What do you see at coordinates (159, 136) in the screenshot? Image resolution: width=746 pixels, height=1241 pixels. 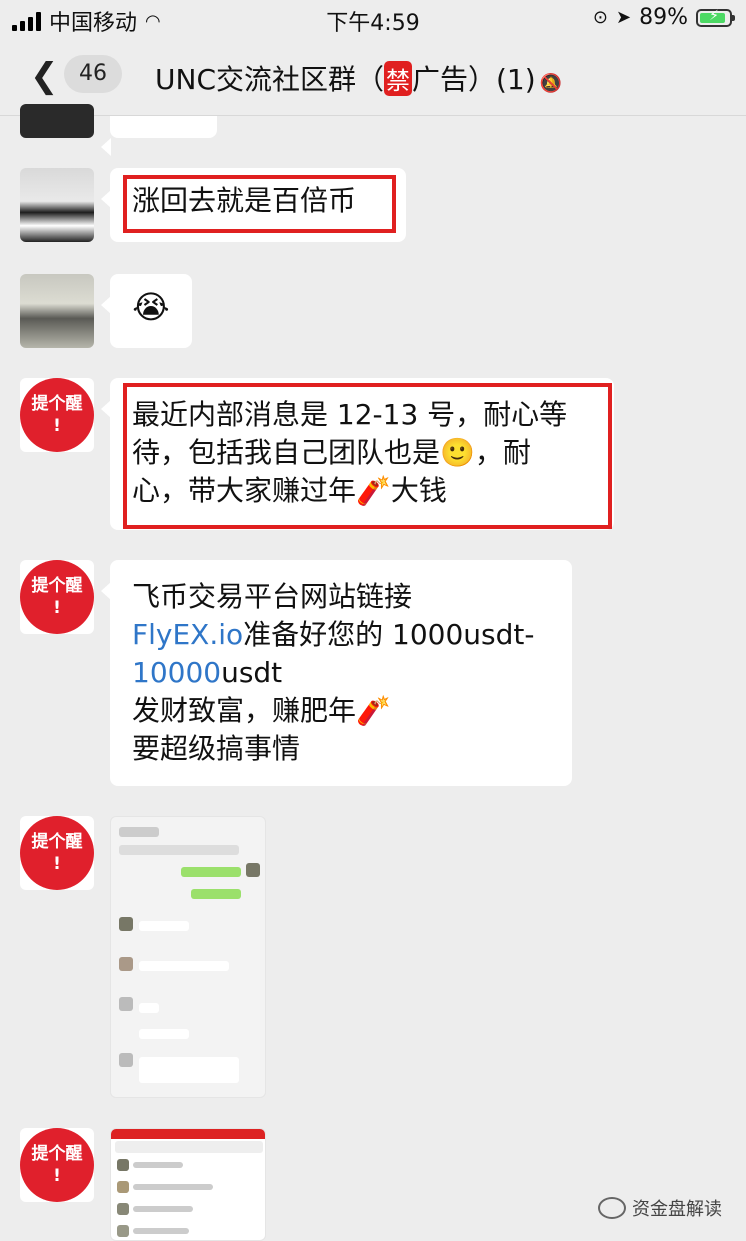 I see `message-bubble-partial` at bounding box center [159, 136].